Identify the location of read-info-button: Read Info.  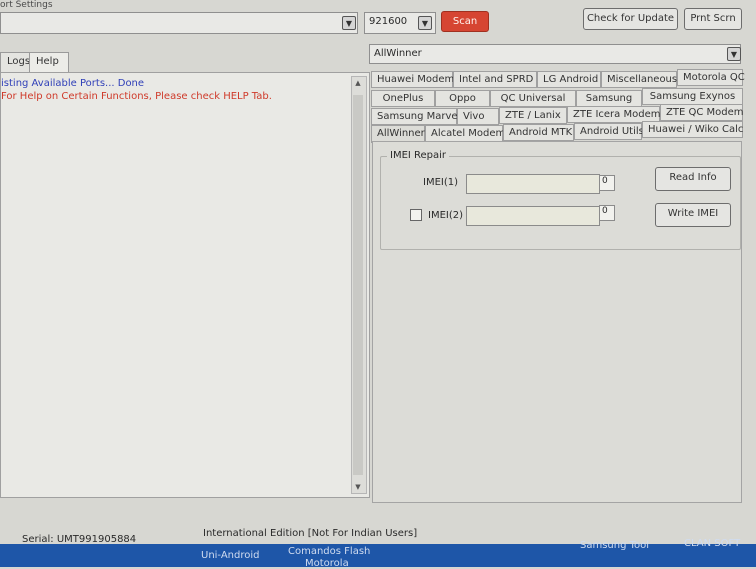
(693, 179).